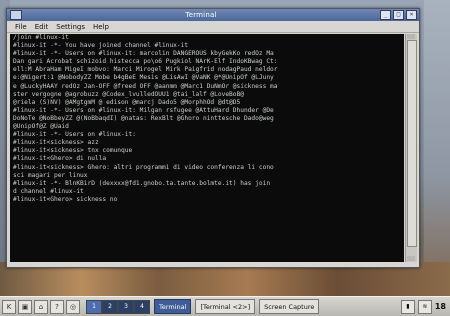  I want to click on tray-network-icon: ≋, so click(424, 306).